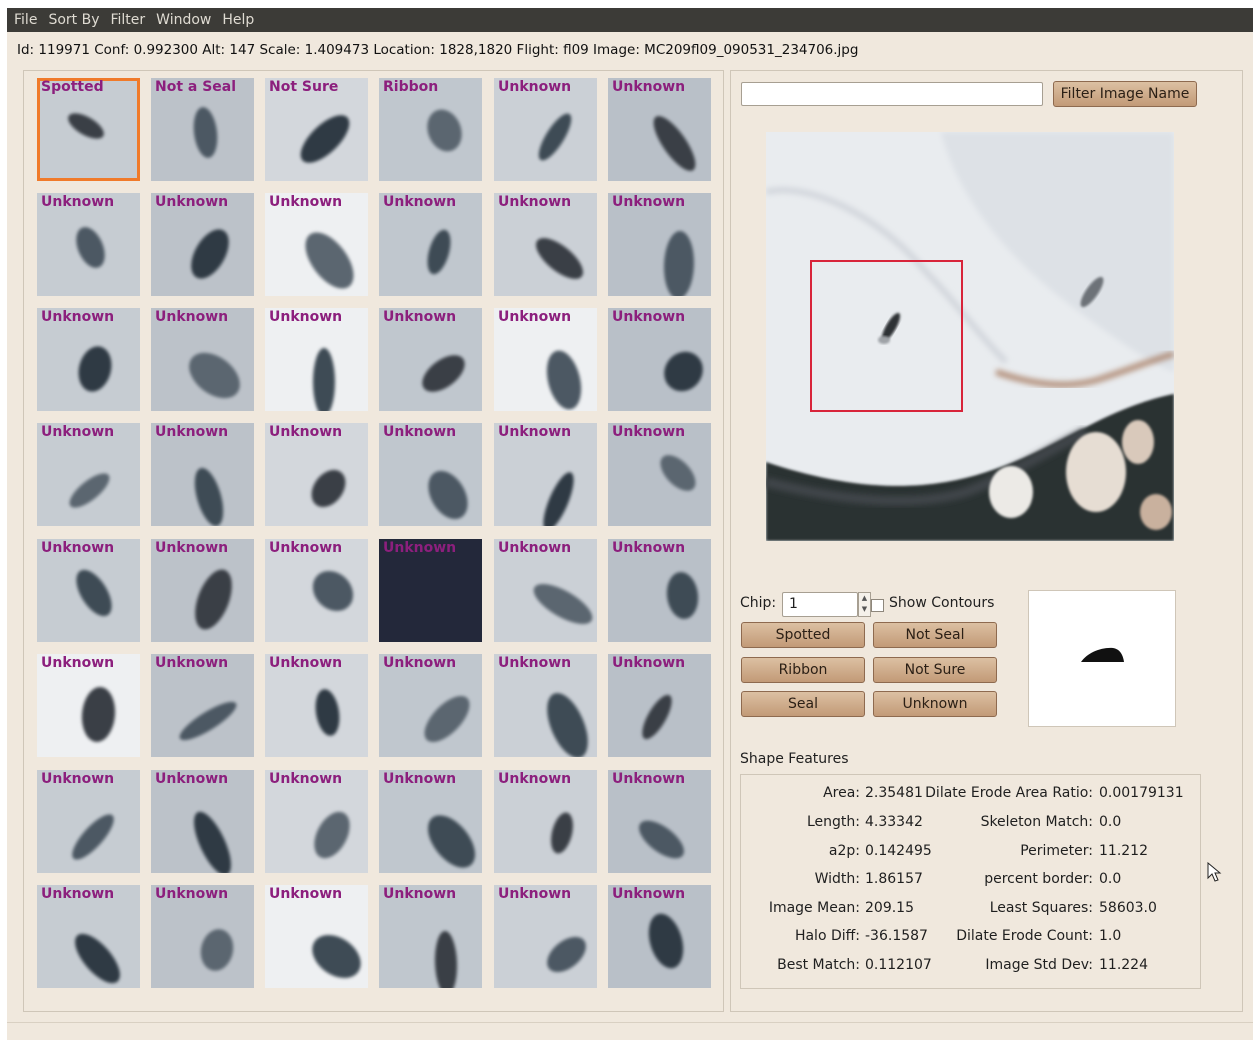  I want to click on thumbnail-tile: Spotted, so click(88, 129).